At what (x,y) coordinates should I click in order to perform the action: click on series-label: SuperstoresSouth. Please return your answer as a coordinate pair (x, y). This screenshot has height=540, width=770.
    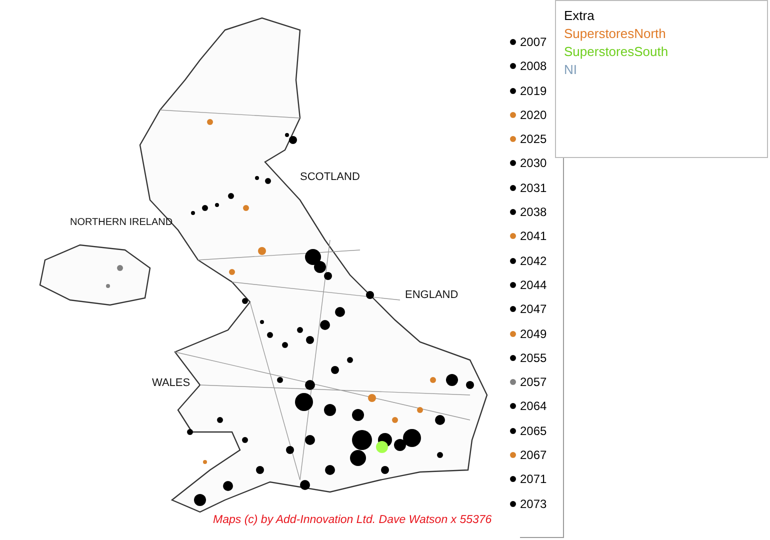
    Looking at the image, I should click on (617, 52).